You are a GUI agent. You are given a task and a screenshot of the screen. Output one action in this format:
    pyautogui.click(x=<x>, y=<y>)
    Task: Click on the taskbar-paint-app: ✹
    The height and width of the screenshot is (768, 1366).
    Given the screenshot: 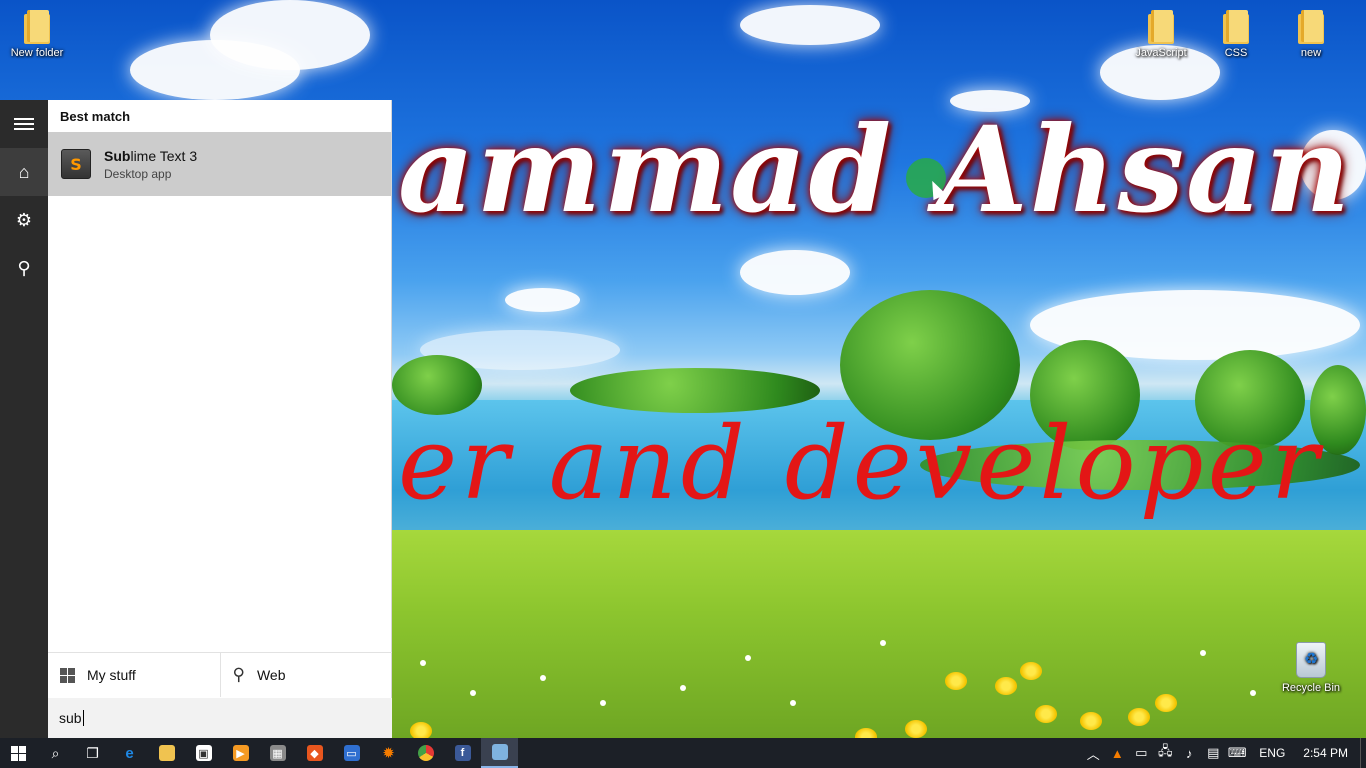 What is the action you would take?
    pyautogui.click(x=388, y=753)
    